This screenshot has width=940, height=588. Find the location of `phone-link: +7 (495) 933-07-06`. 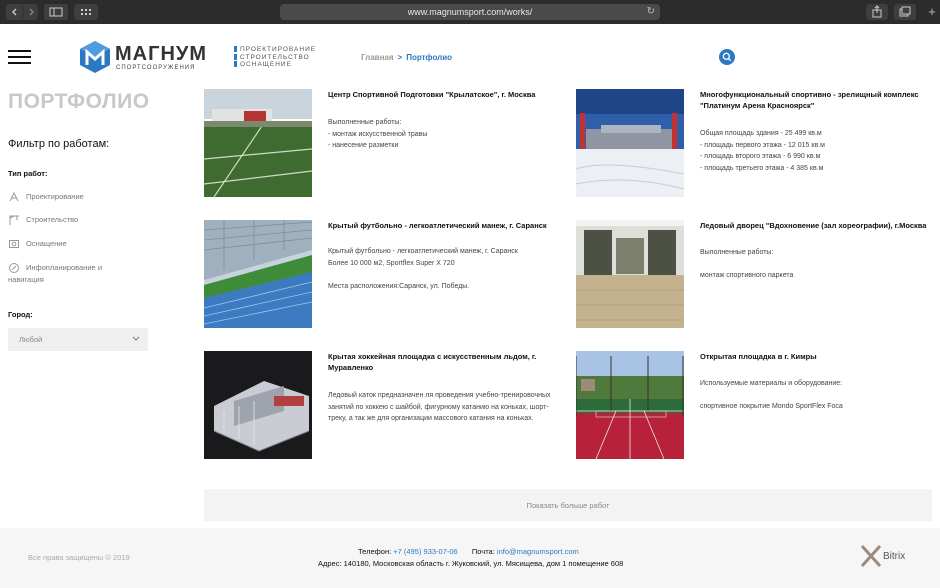

phone-link: +7 (495) 933-07-06 is located at coordinates (425, 551).